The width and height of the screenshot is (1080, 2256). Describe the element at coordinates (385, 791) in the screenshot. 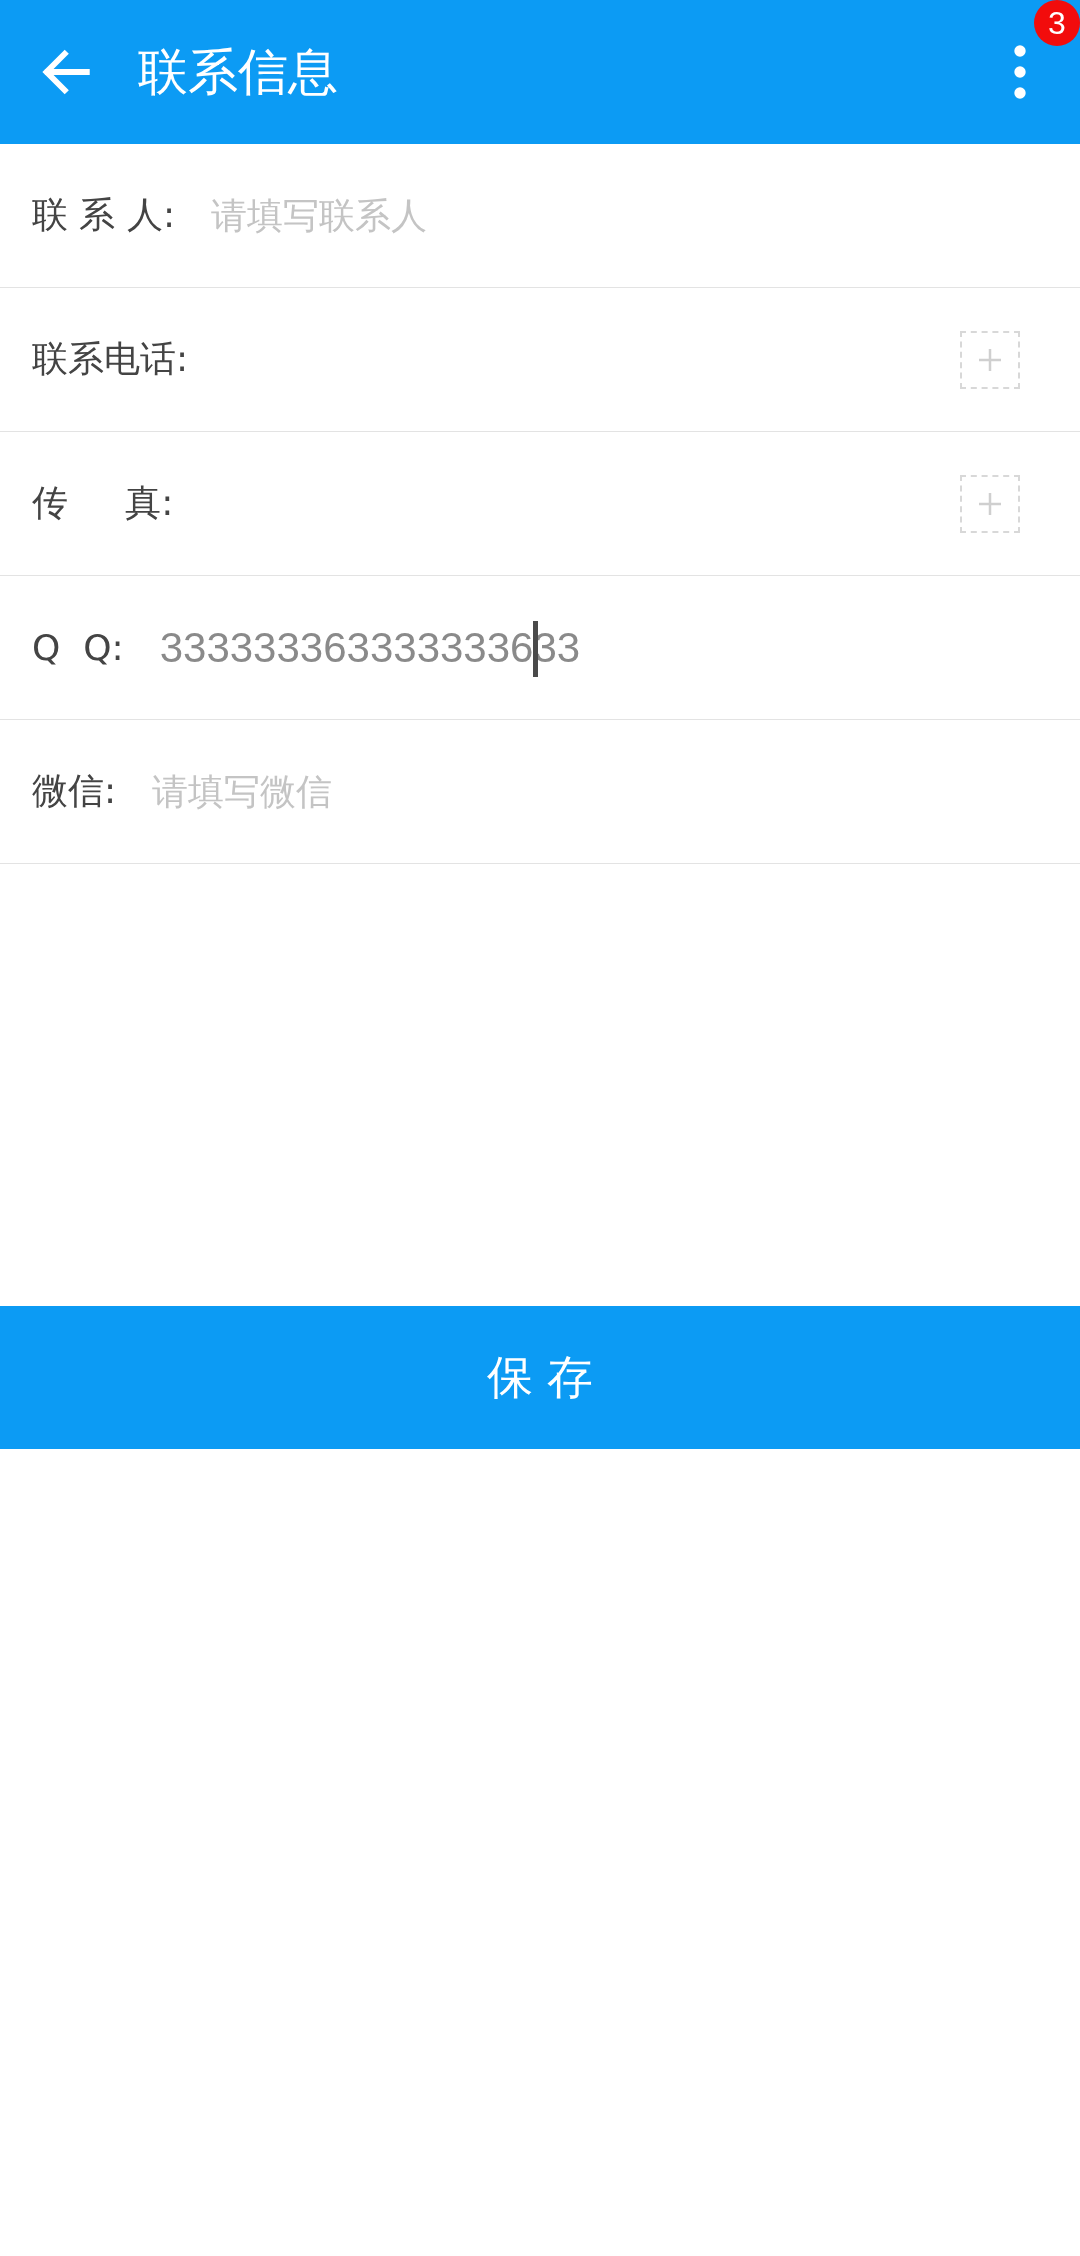

I see `text-input: 请填写微信` at that location.